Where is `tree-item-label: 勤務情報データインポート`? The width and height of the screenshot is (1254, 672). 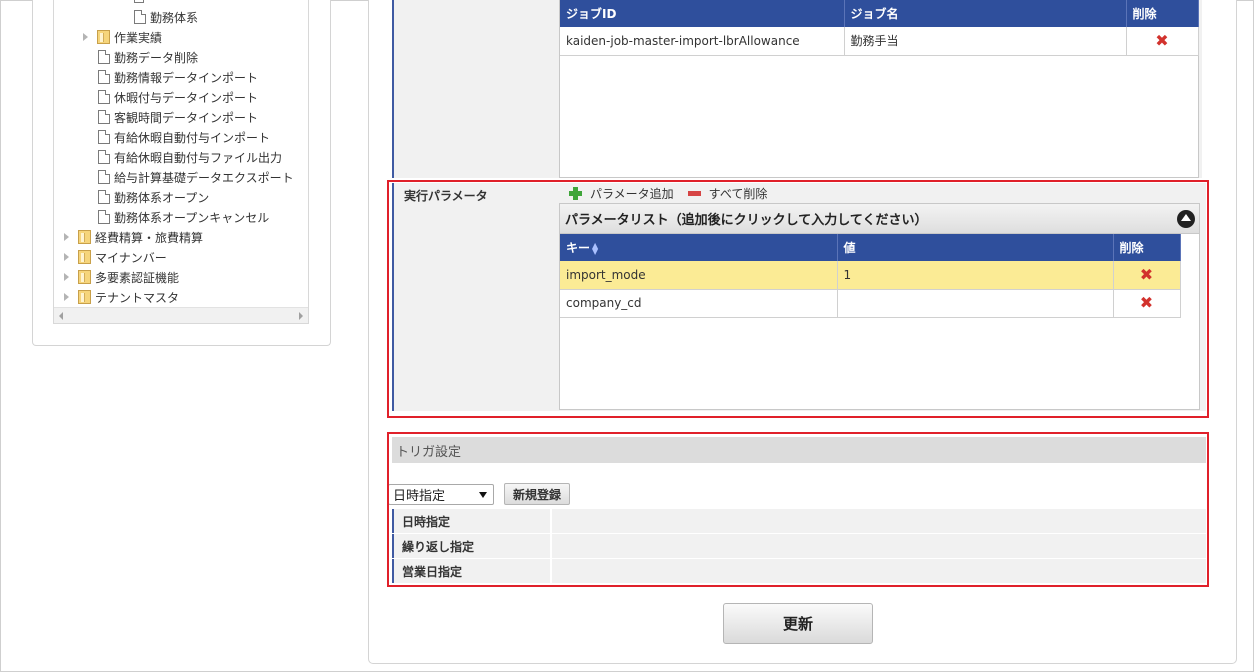
tree-item-label: 勤務情報データインポート is located at coordinates (186, 77).